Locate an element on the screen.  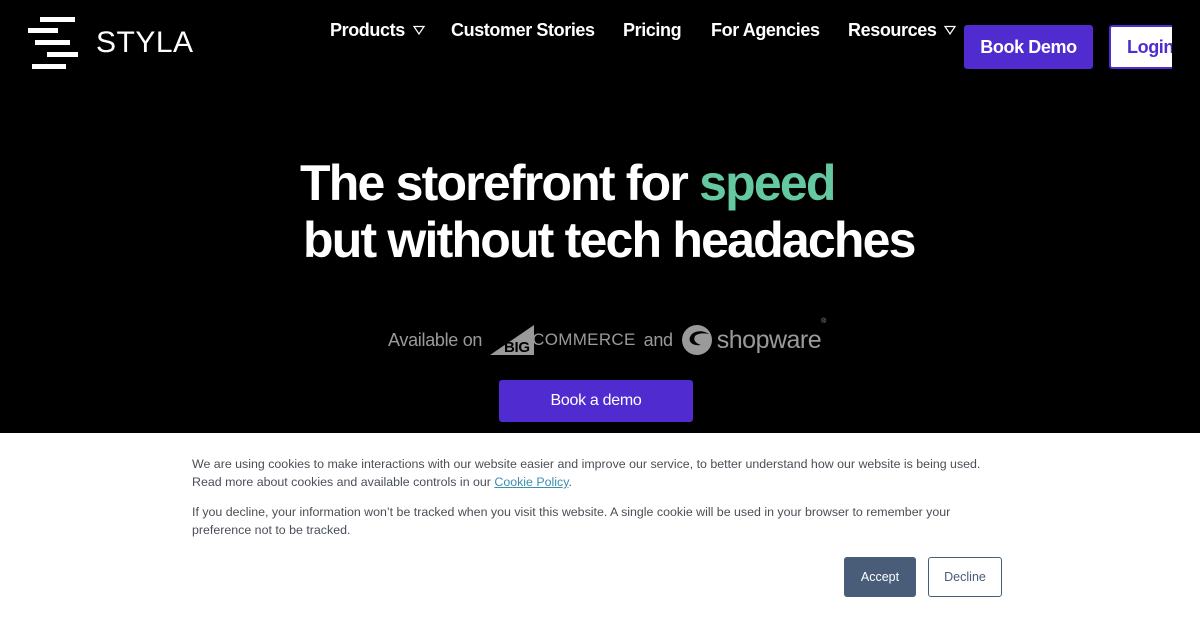
shopware-wordmark: shopware® is located at coordinates (771, 336).